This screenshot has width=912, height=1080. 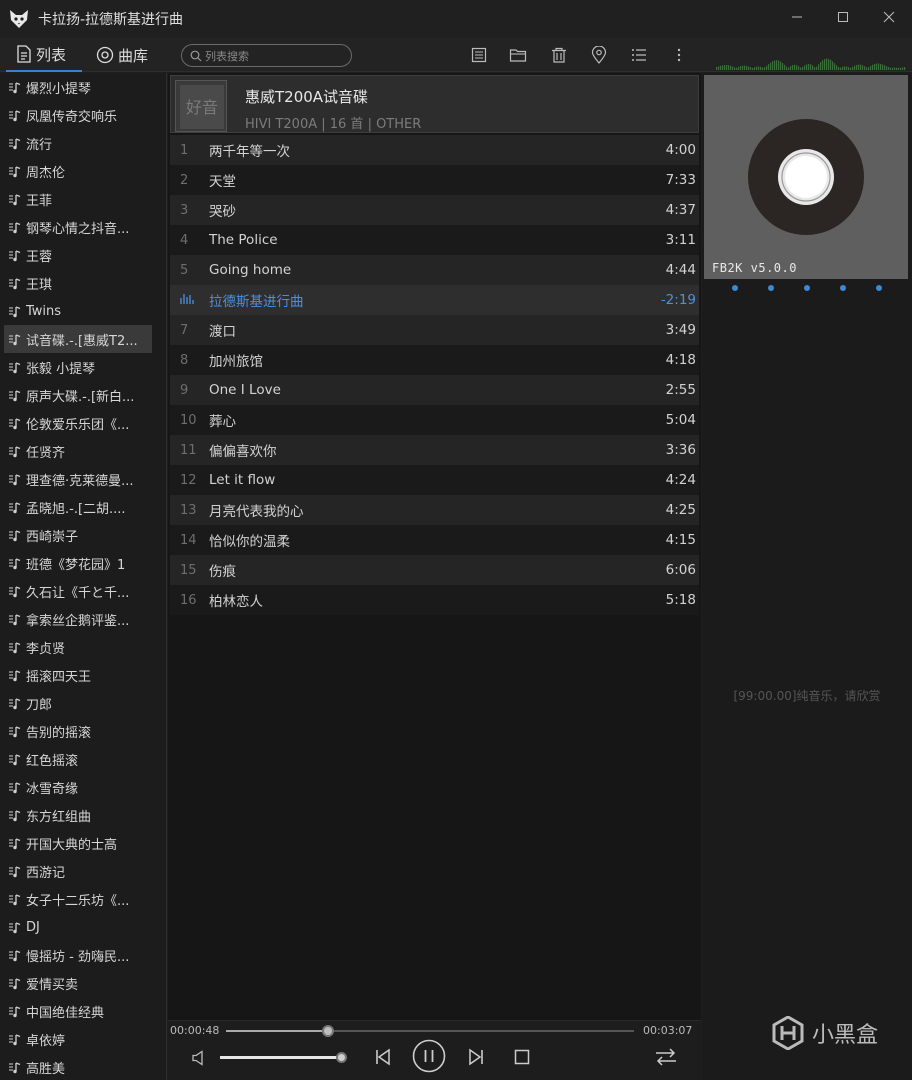 I want to click on sidebar-item: 开国大典的士高, so click(x=83, y=843).